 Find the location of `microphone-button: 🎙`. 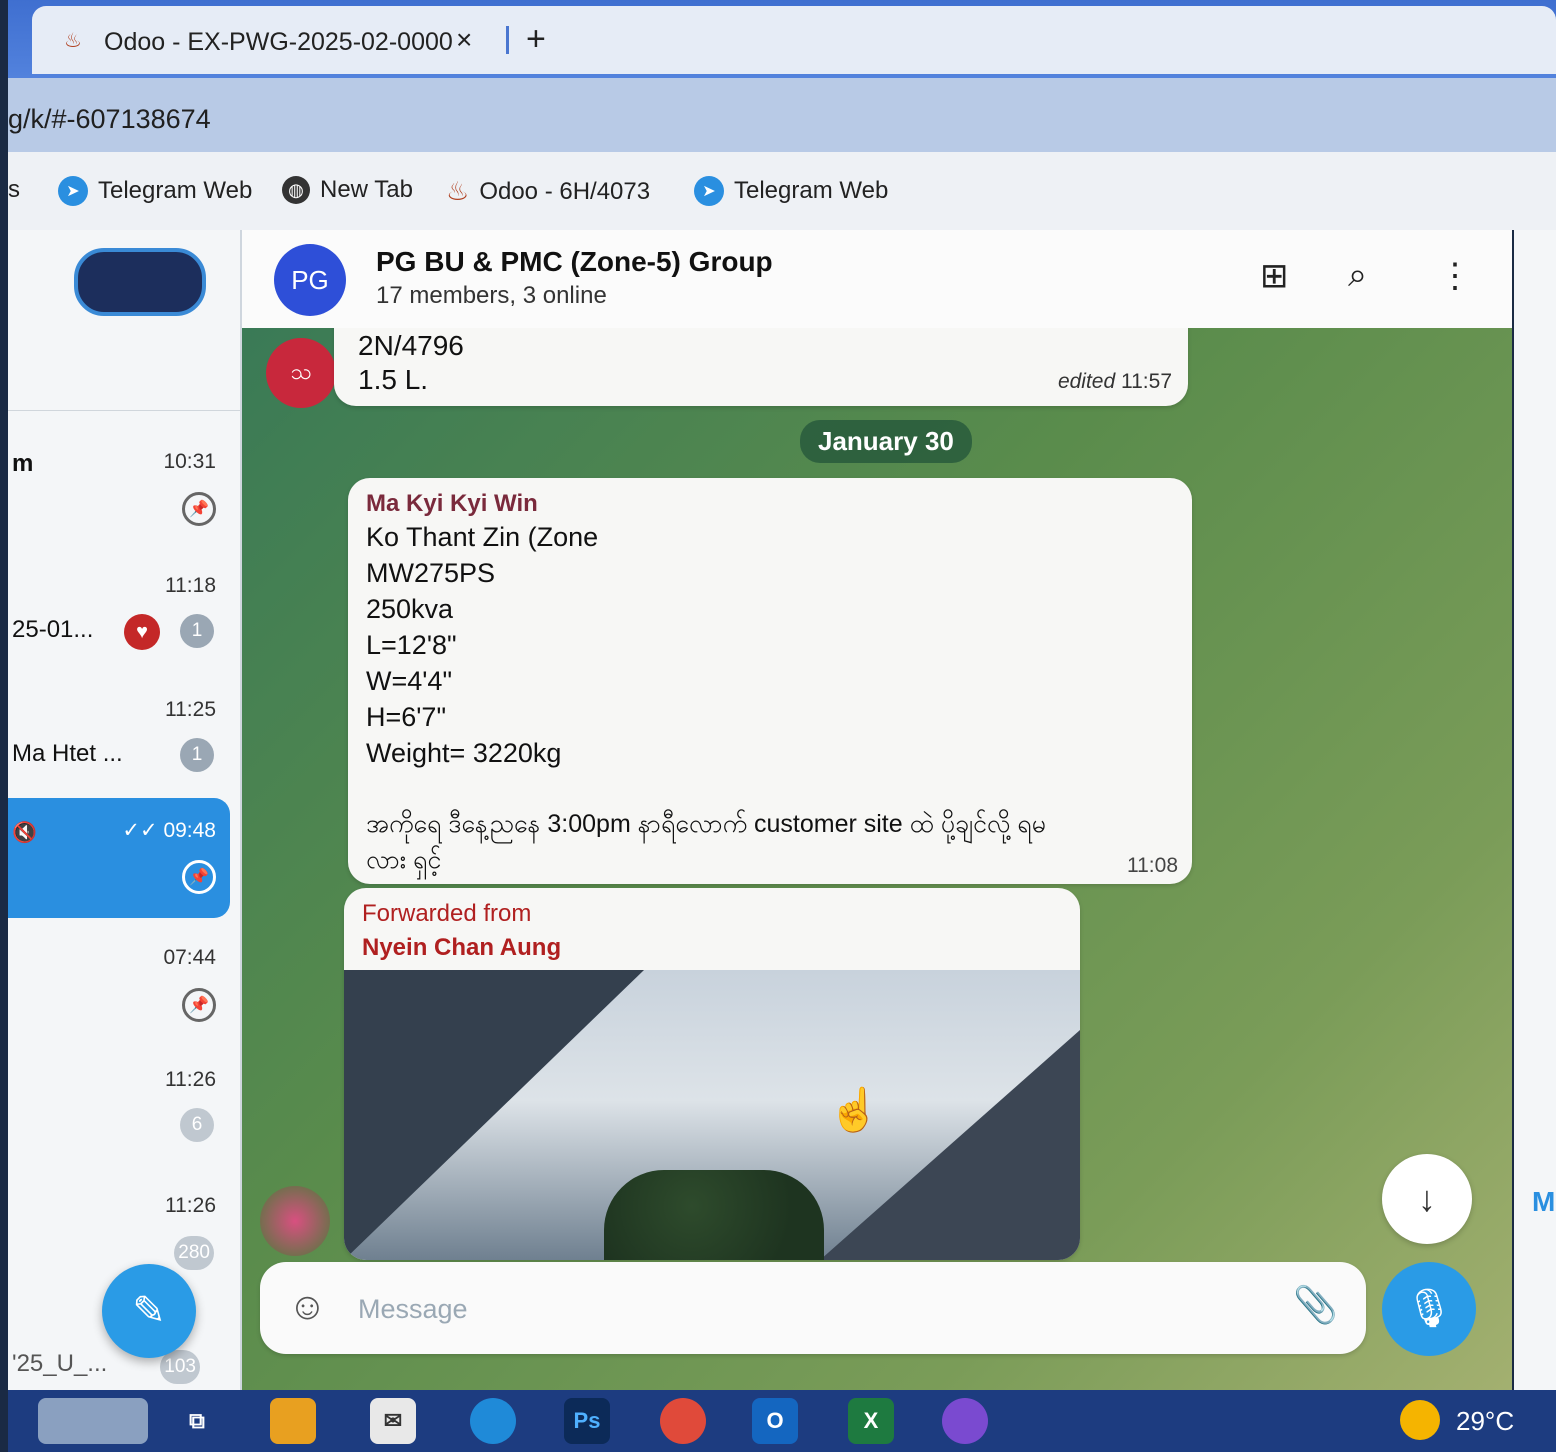

microphone-button: 🎙 is located at coordinates (1429, 1309).